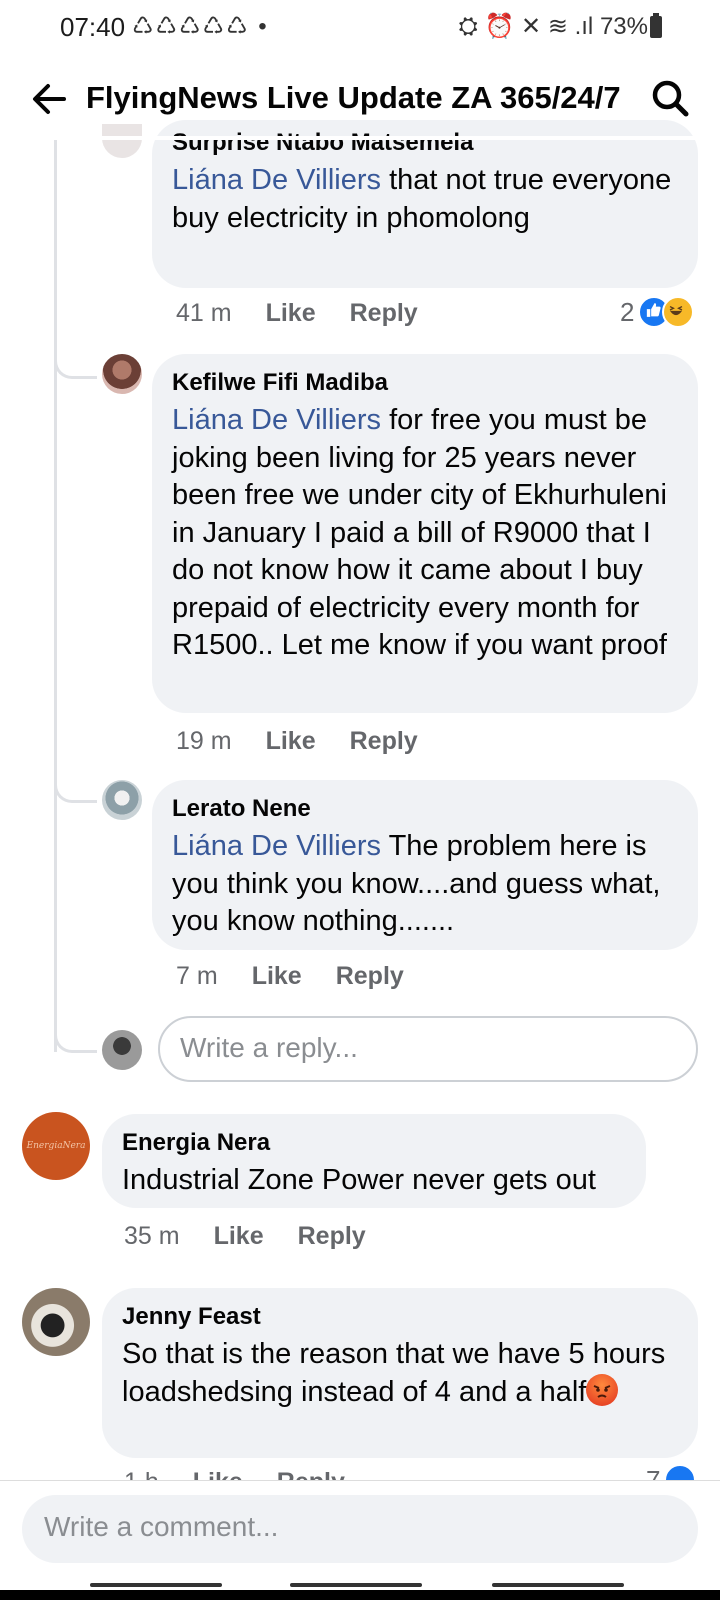 The height and width of the screenshot is (1600, 720). What do you see at coordinates (152, 1236) in the screenshot?
I see `comment-time: 35 m` at bounding box center [152, 1236].